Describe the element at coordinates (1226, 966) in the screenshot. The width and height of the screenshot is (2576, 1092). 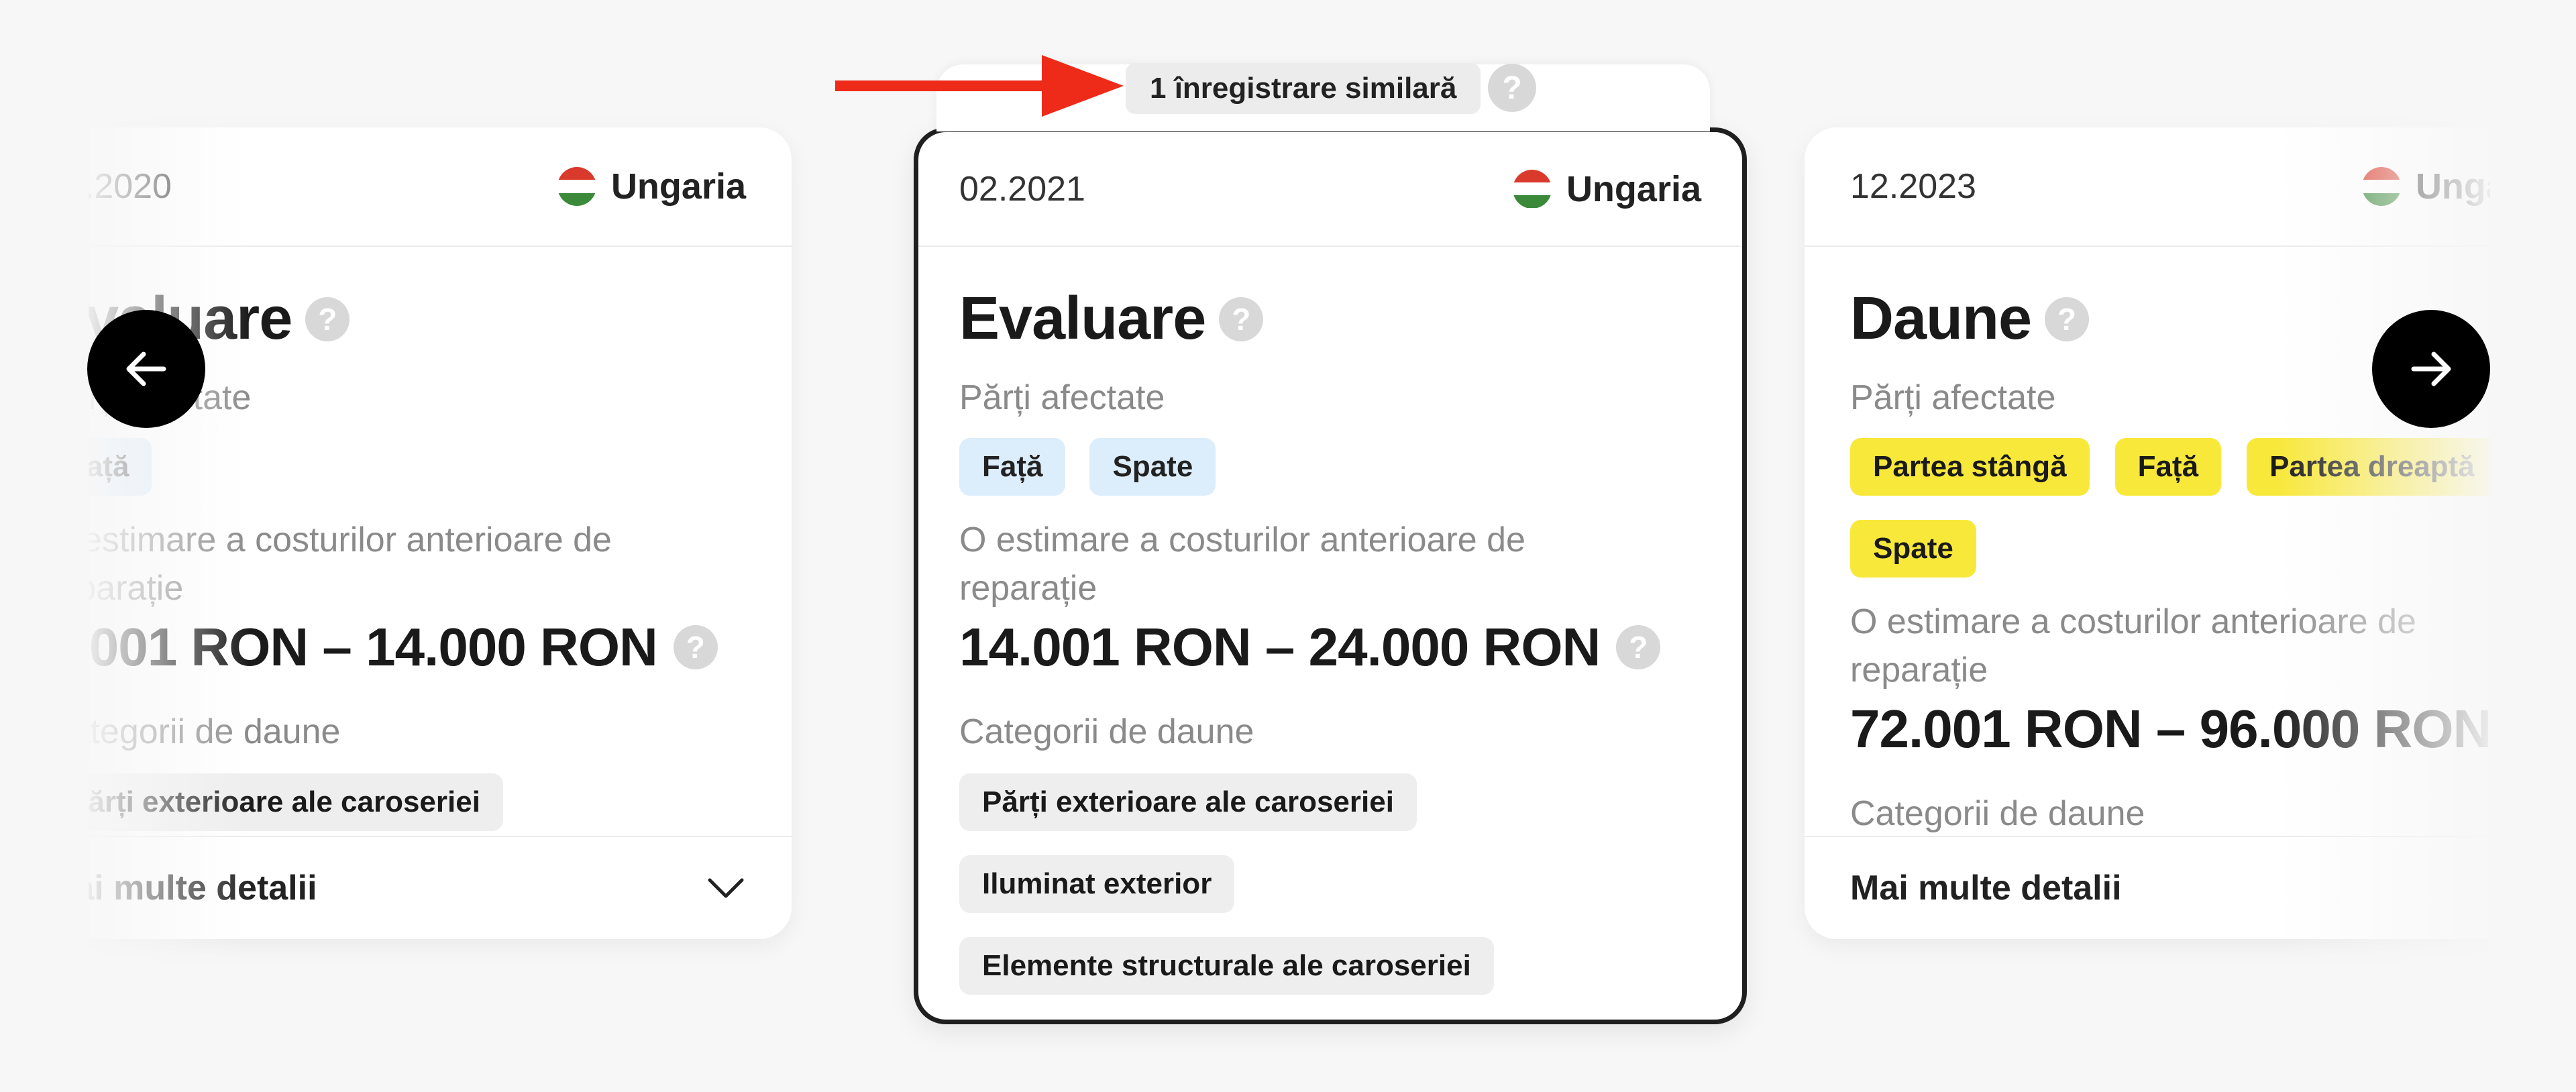
I see `category-chip: Elemente structurale ale caroseriei` at that location.